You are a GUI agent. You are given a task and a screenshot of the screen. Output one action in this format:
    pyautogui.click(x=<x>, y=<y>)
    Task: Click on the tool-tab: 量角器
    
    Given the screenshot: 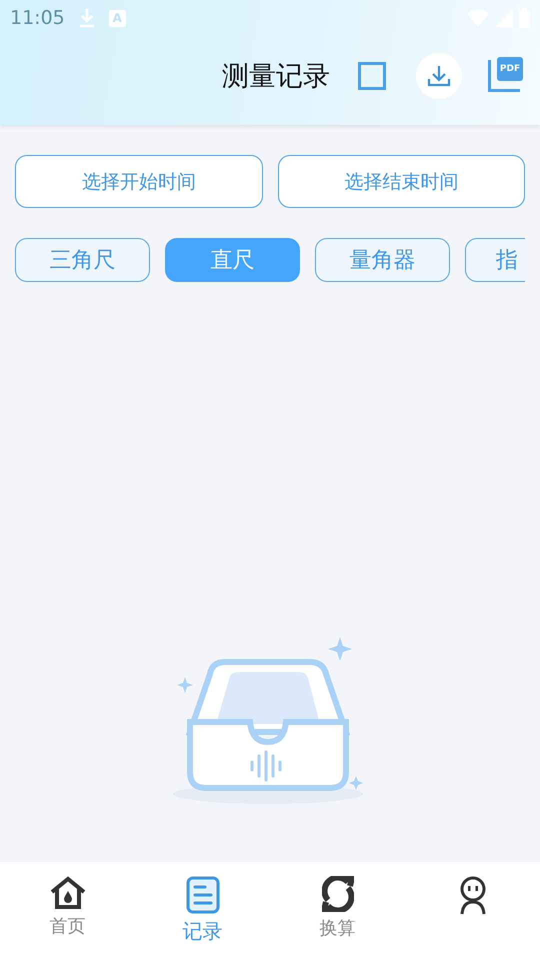 What is the action you would take?
    pyautogui.click(x=382, y=260)
    